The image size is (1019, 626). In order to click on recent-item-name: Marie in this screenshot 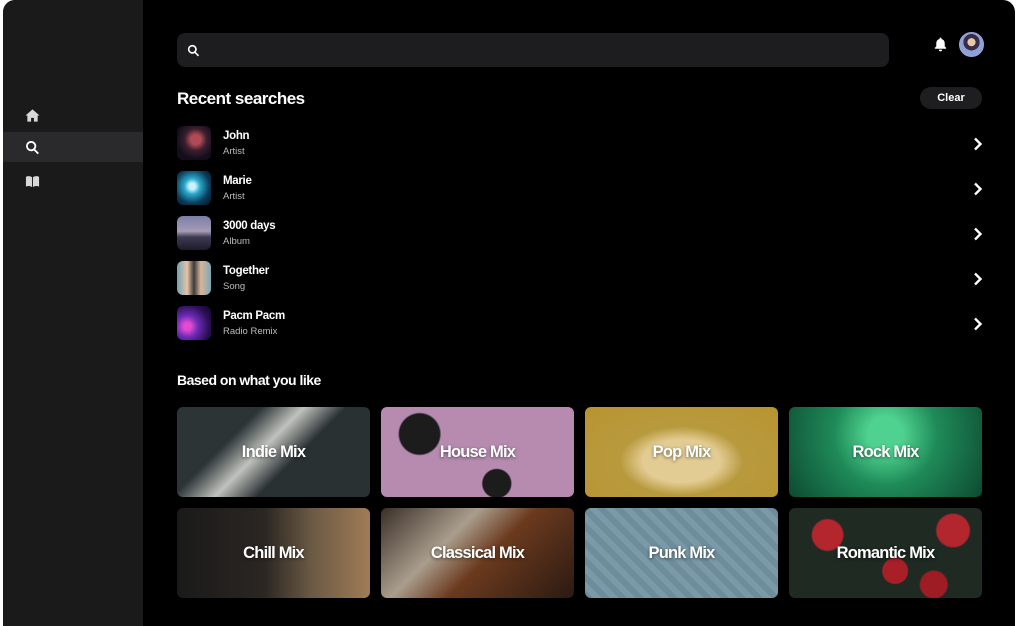, I will do `click(237, 181)`.